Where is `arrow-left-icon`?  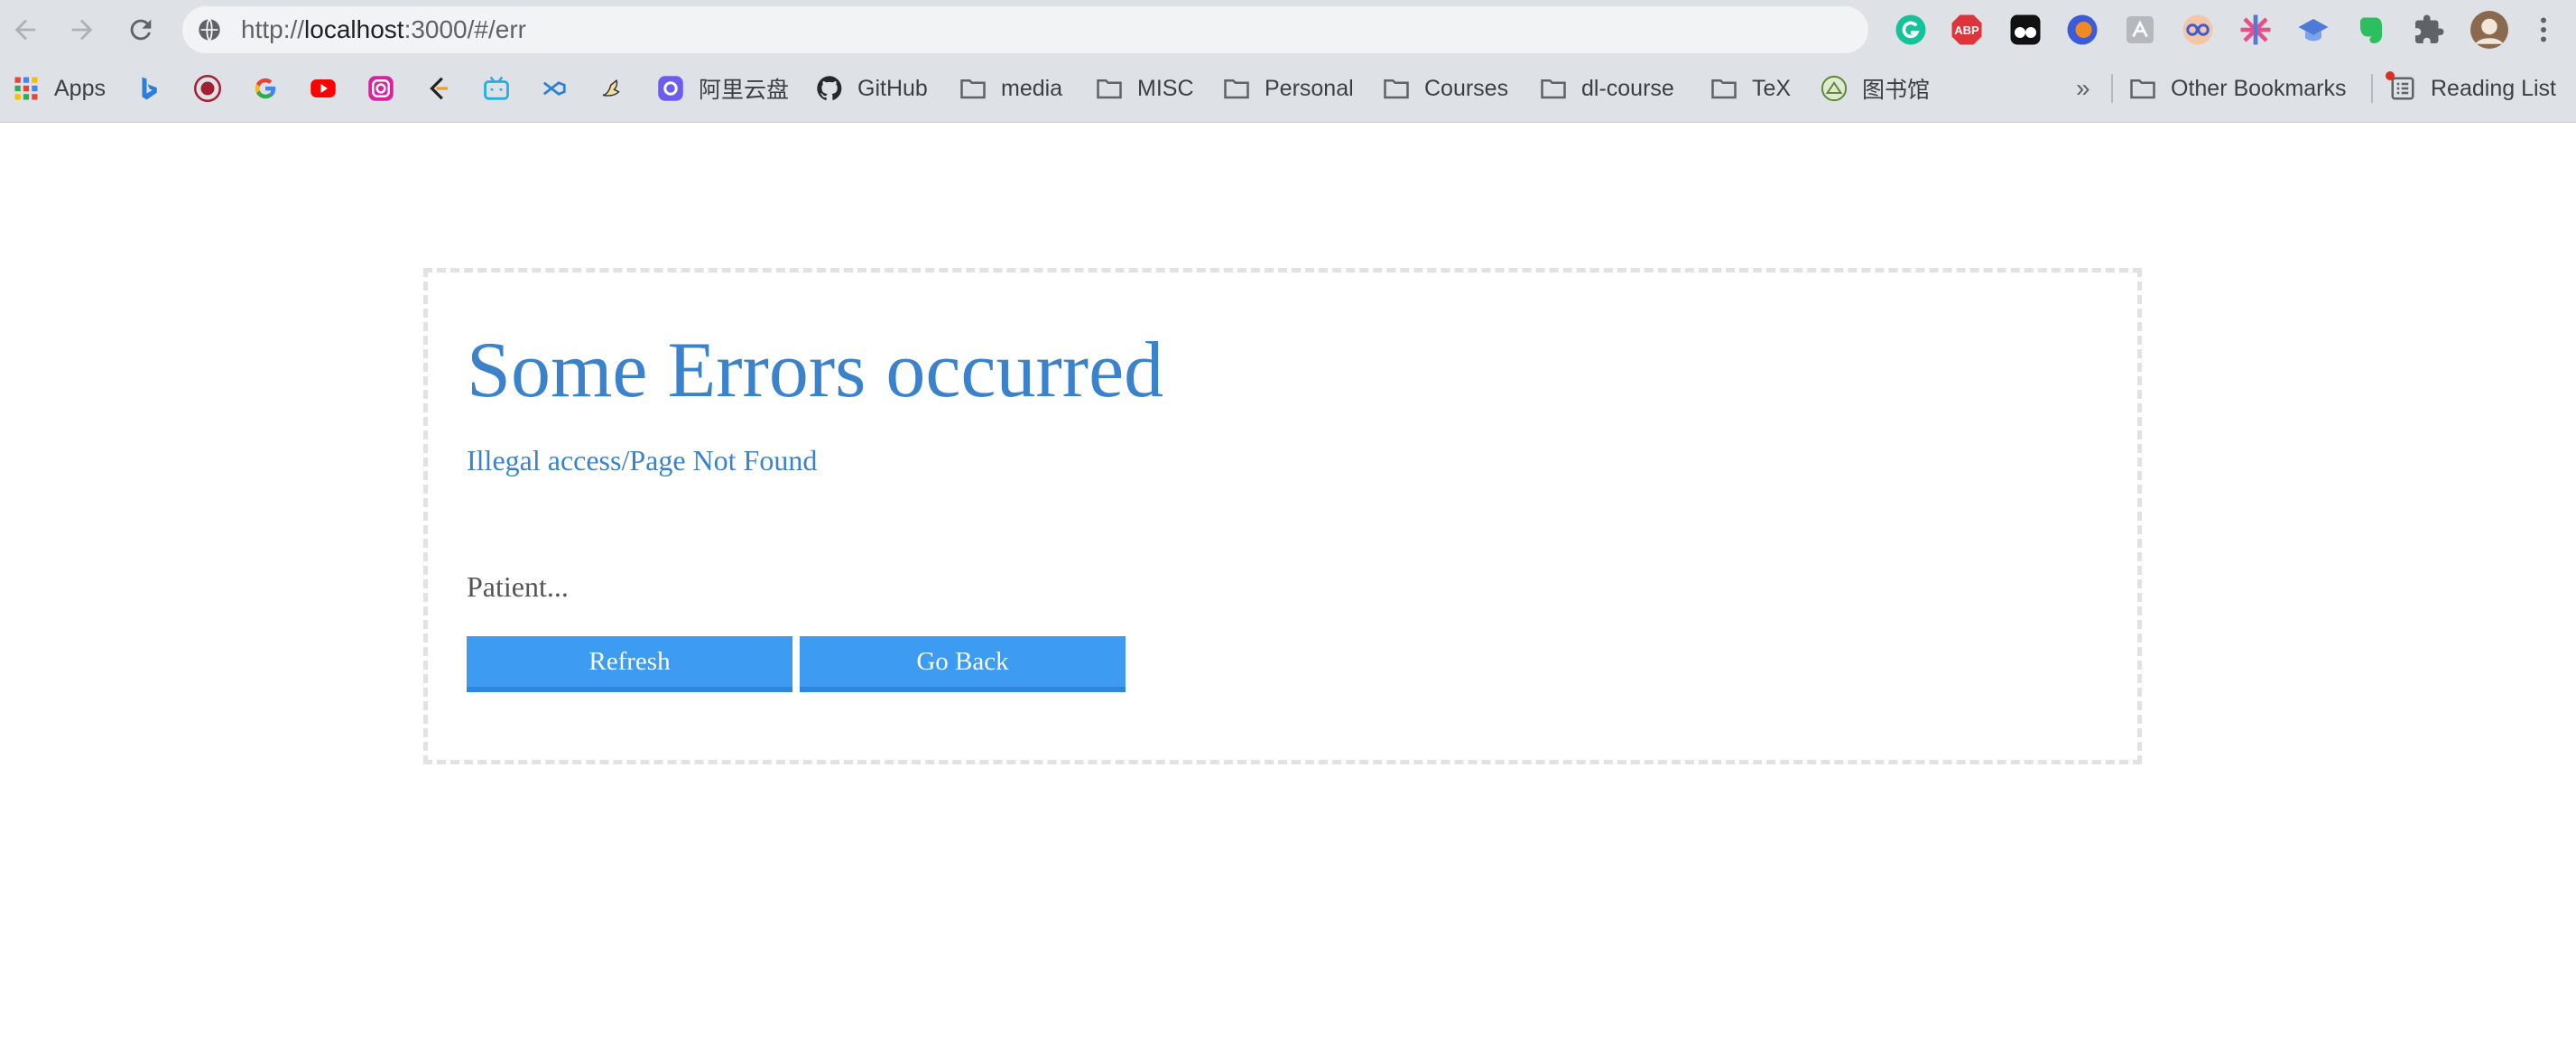
arrow-left-icon is located at coordinates (25, 30).